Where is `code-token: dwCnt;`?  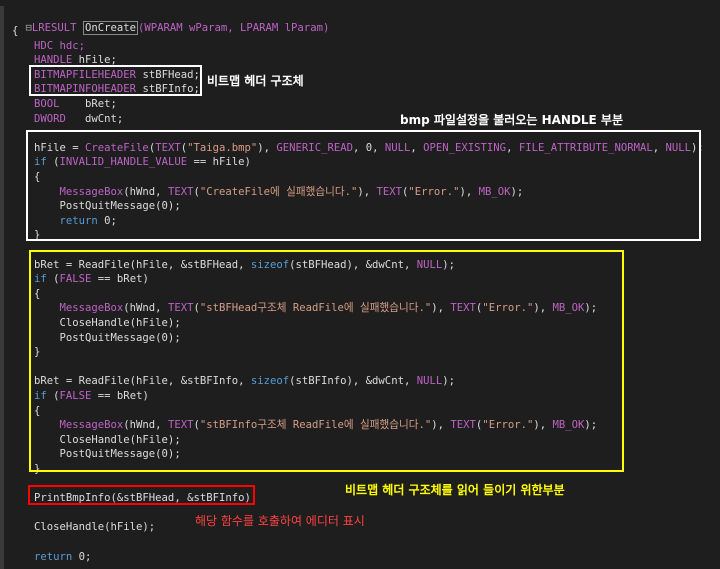
code-token: dwCnt; is located at coordinates (104, 118).